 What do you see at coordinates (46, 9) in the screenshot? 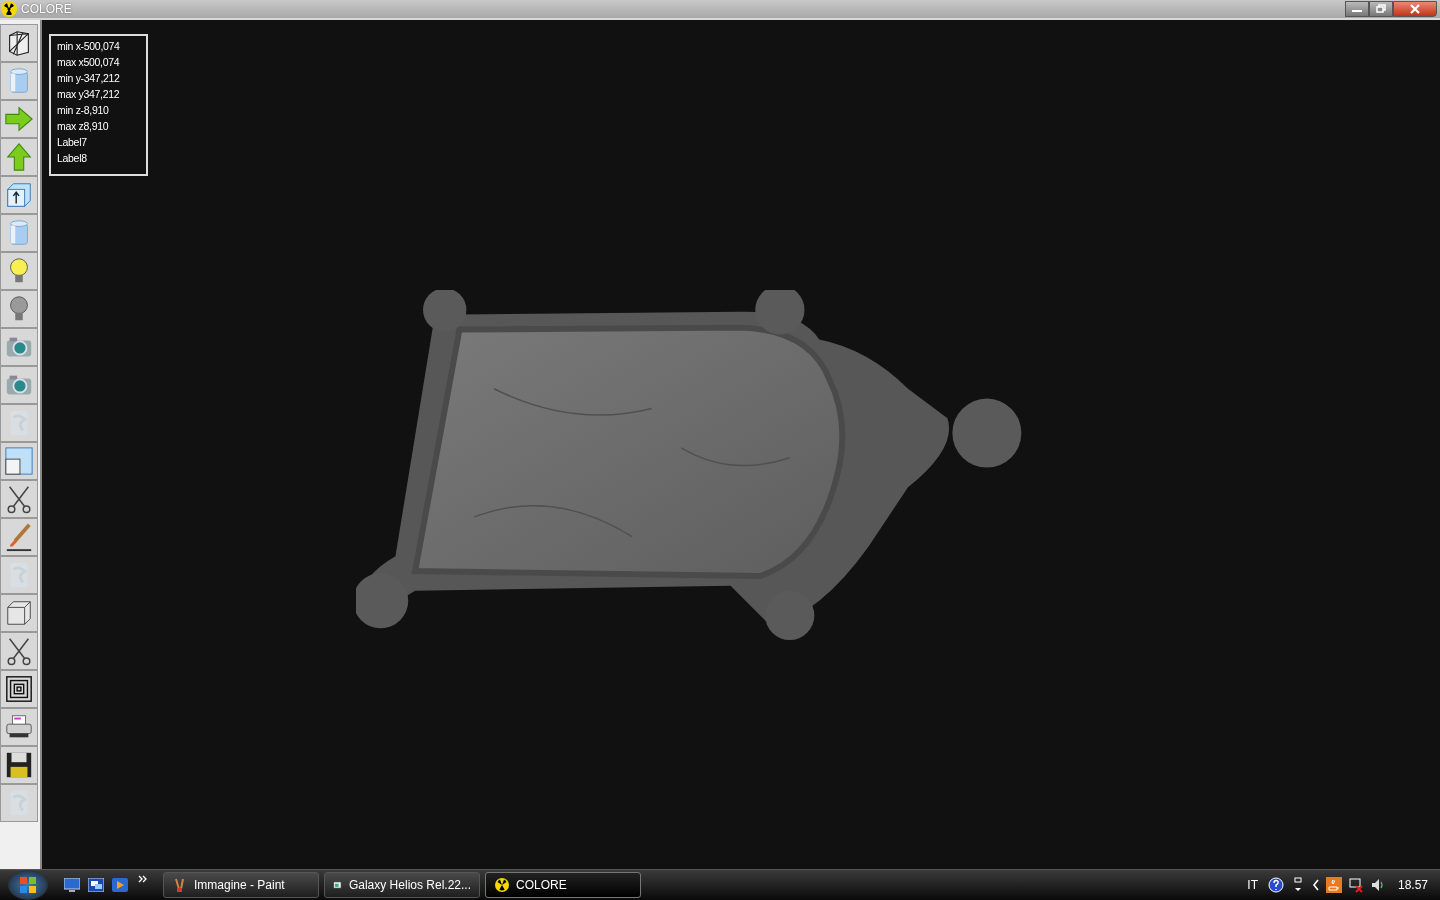
I see `window-title: COLORE` at bounding box center [46, 9].